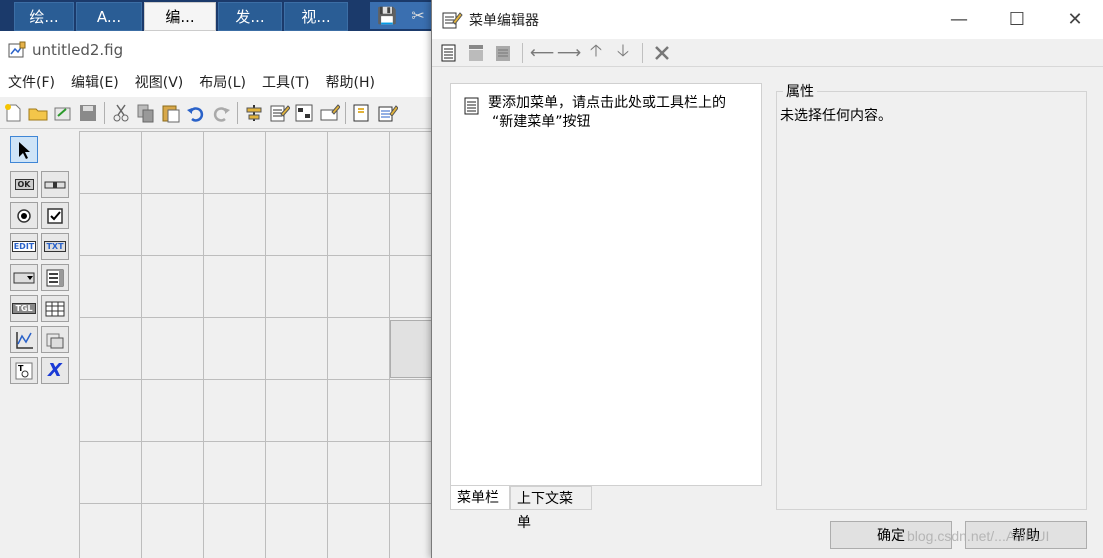 This screenshot has width=1103, height=558. What do you see at coordinates (146, 113) in the screenshot?
I see `copy-icon` at bounding box center [146, 113].